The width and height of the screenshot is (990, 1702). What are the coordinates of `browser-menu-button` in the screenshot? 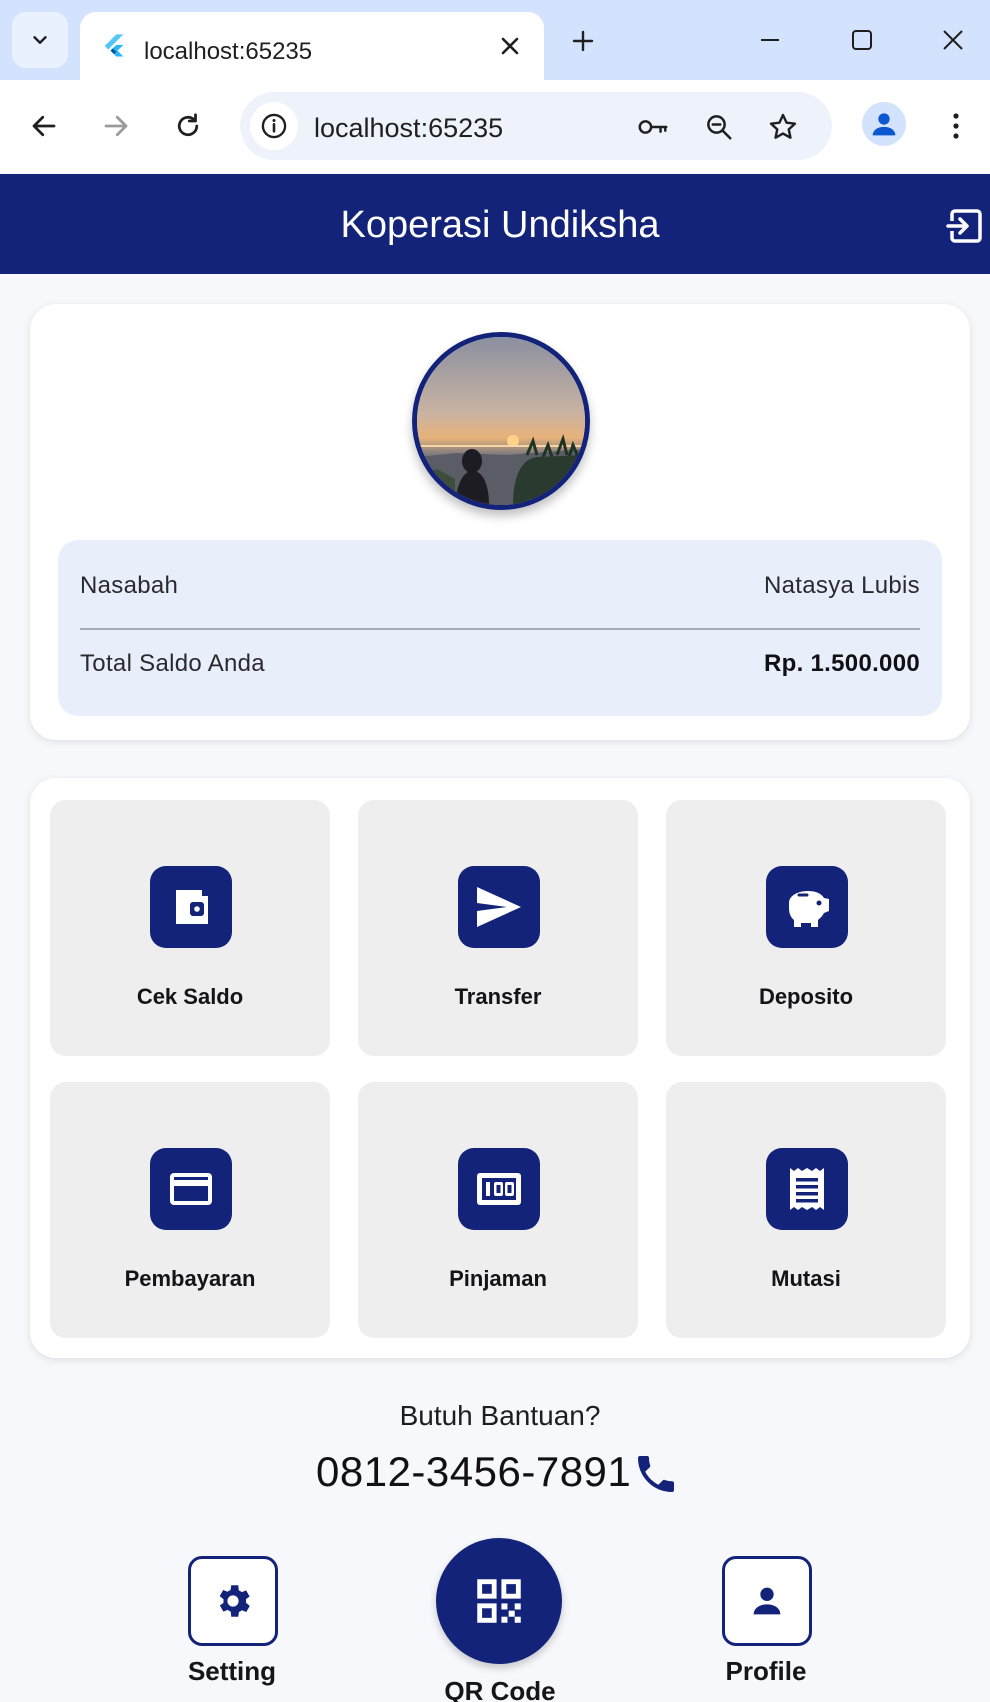 It's located at (956, 126).